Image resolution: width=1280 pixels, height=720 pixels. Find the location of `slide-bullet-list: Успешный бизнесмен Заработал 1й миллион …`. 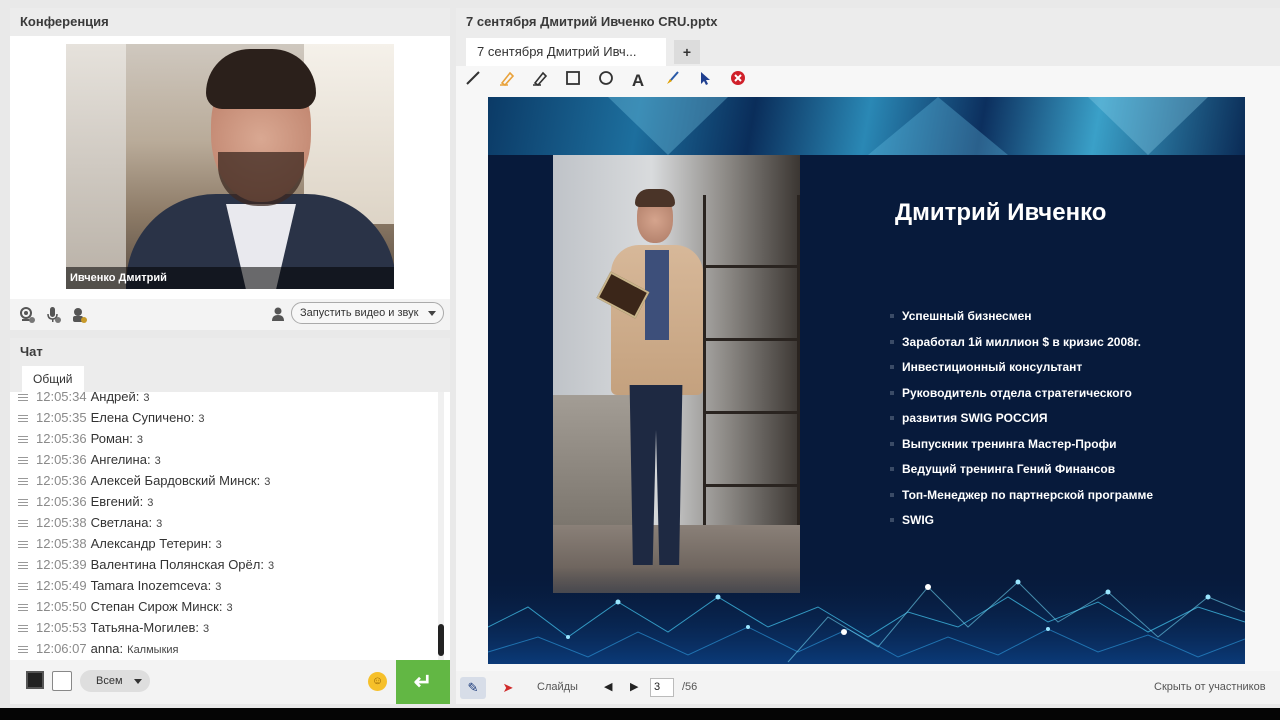

slide-bullet-list: Успешный бизнесмен Заработал 1й миллион … is located at coordinates (1040, 419).